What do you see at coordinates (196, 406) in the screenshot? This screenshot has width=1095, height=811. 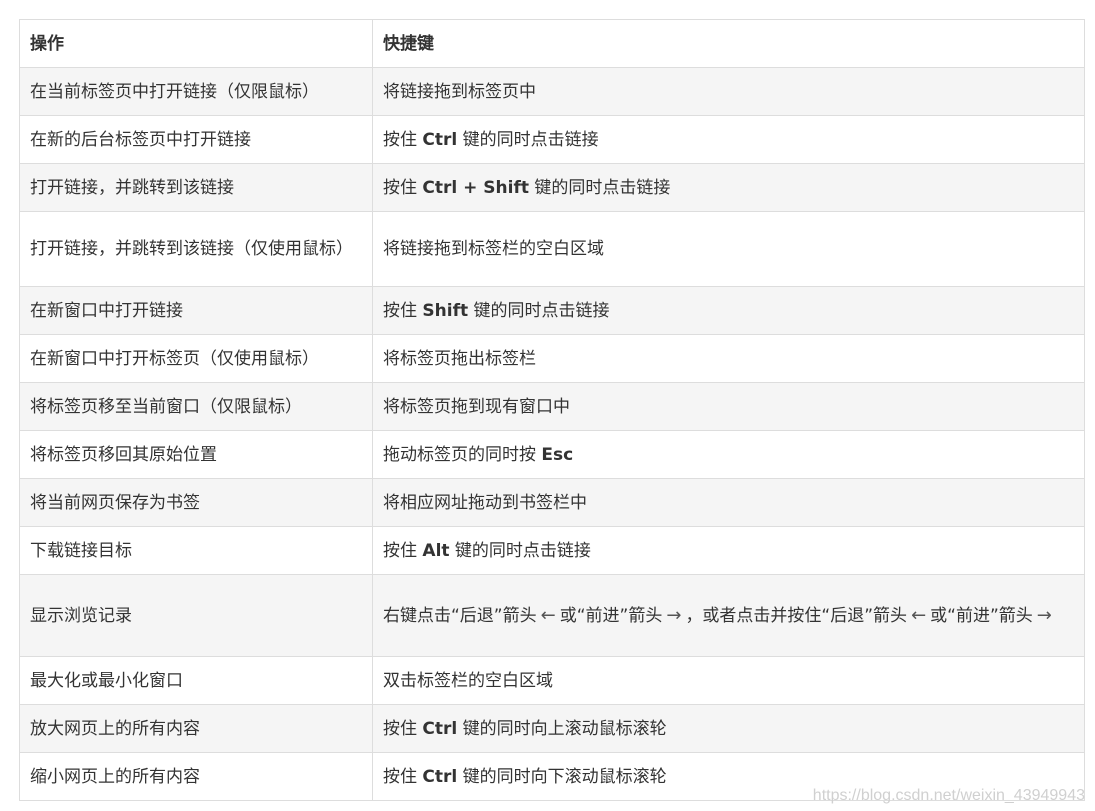 I see `action-cell: 将标签页移至当前窗口（仅限鼠标）` at bounding box center [196, 406].